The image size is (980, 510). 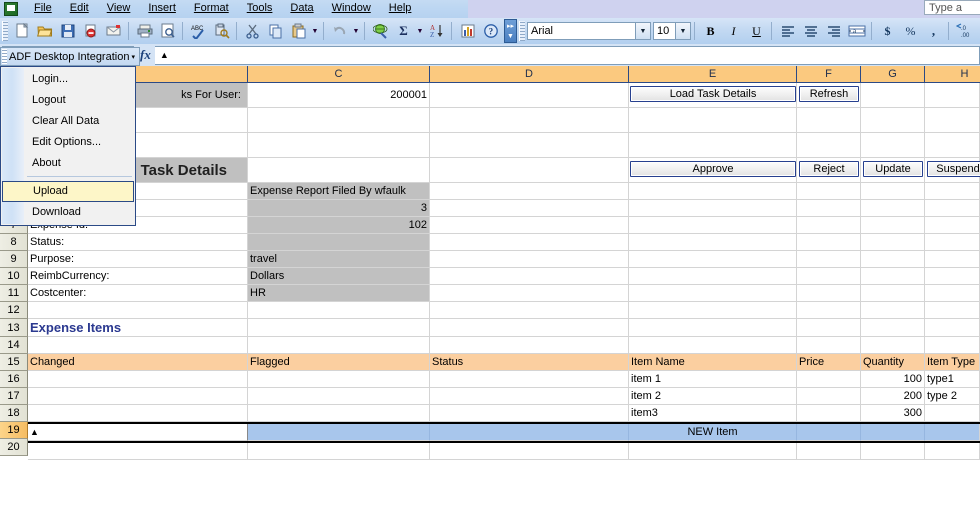 What do you see at coordinates (952, 225) in the screenshot?
I see `cell-h7` at bounding box center [952, 225].